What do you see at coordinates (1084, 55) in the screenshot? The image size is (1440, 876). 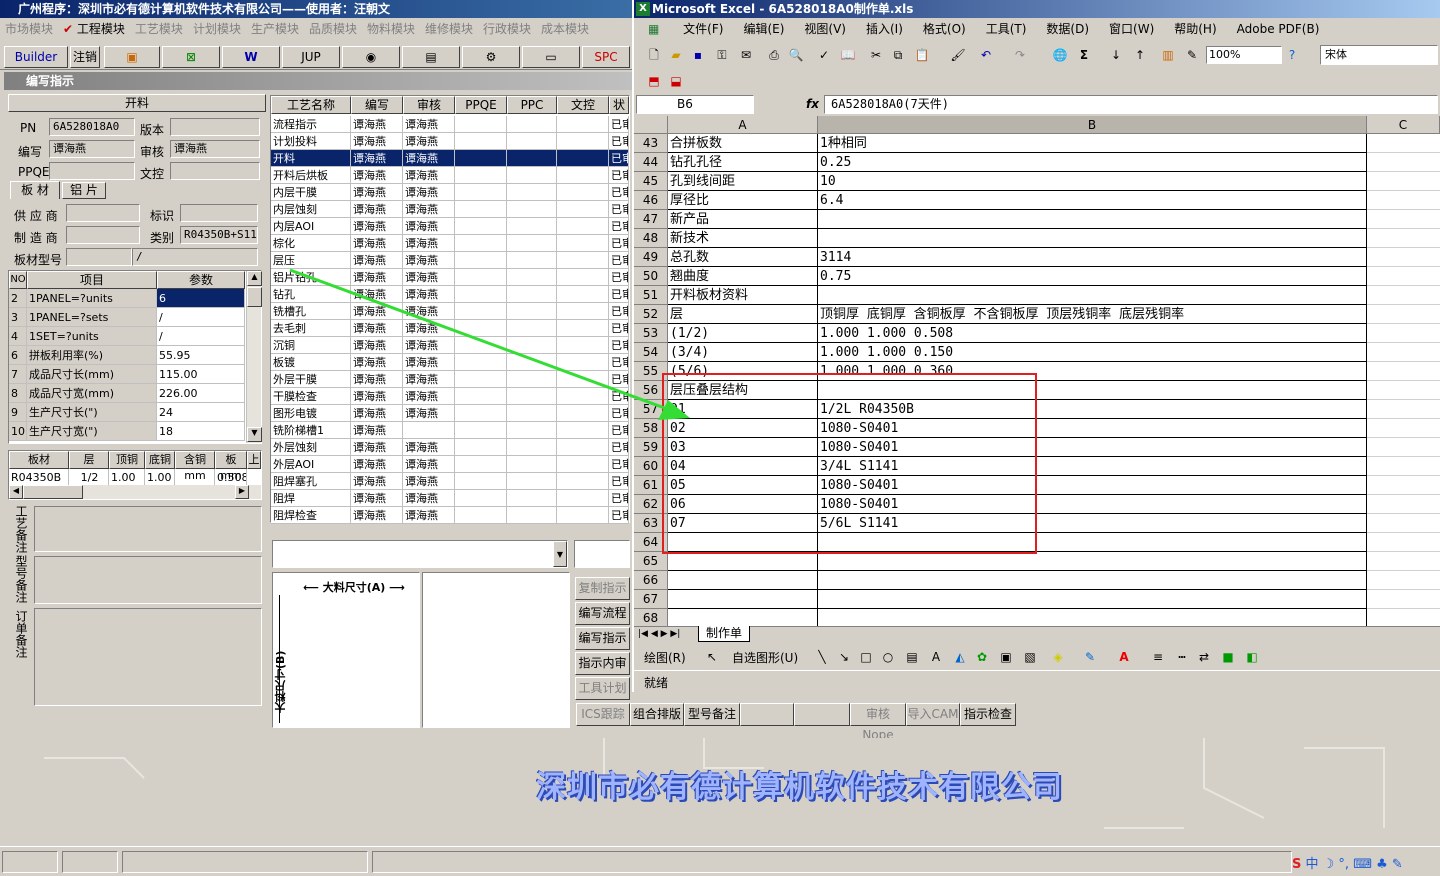 I see `autosum-icon: Σ` at bounding box center [1084, 55].